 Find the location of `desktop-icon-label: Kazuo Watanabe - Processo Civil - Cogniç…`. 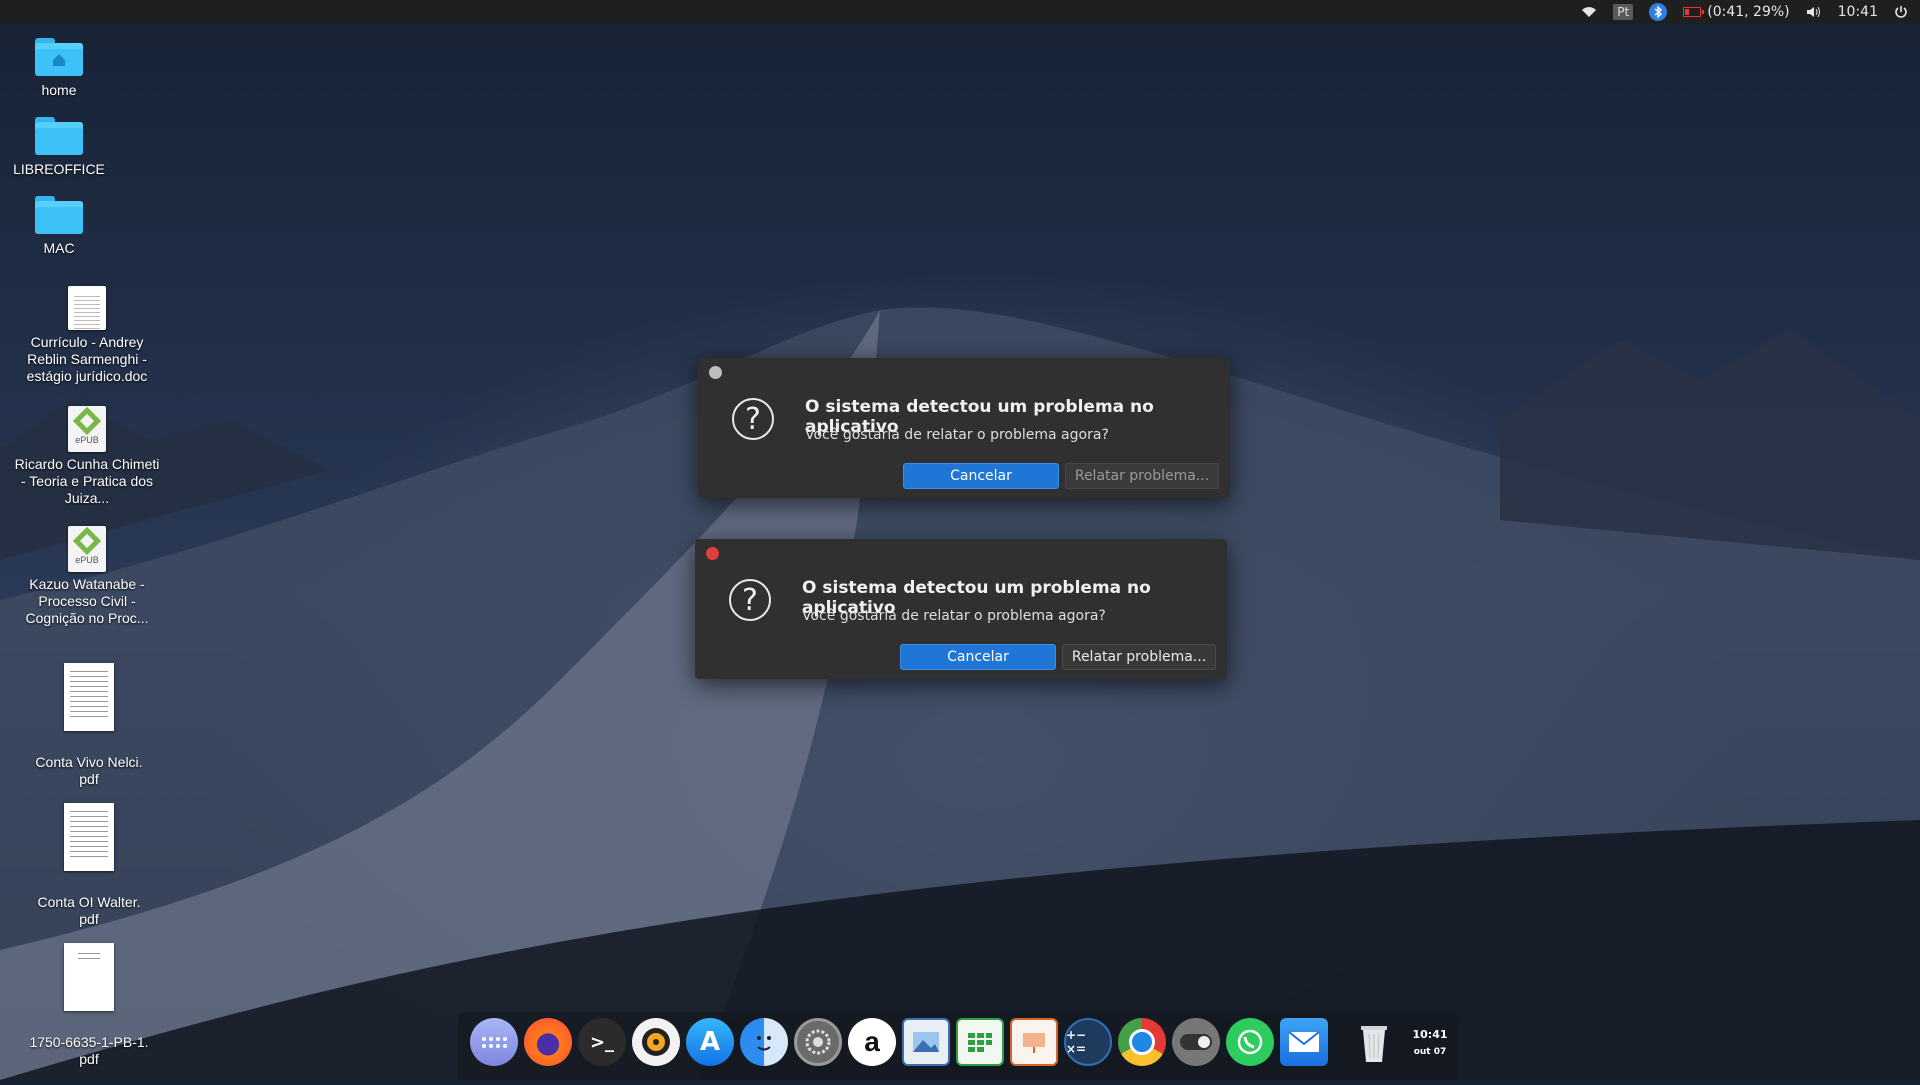

desktop-icon-label: Kazuo Watanabe - Processo Civil - Cogniç… is located at coordinates (87, 601).